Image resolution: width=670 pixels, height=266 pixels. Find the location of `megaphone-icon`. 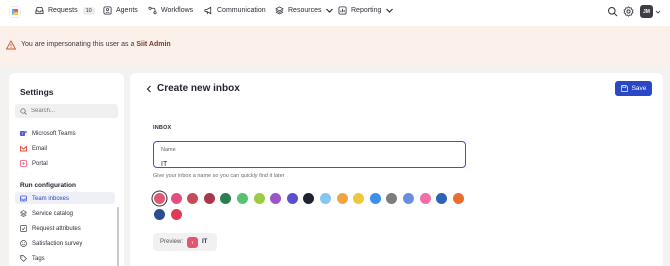

megaphone-icon is located at coordinates (208, 10).